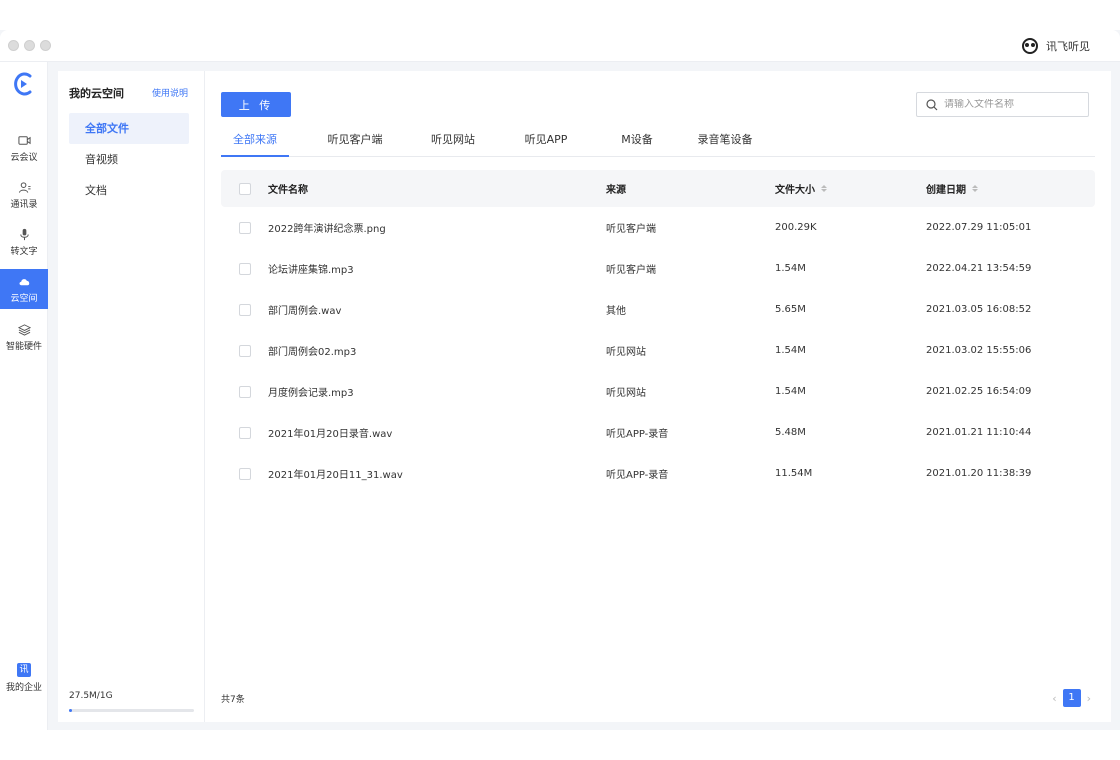 The width and height of the screenshot is (1120, 760). Describe the element at coordinates (96, 93) in the screenshot. I see `space-title: 我的云空间` at that location.